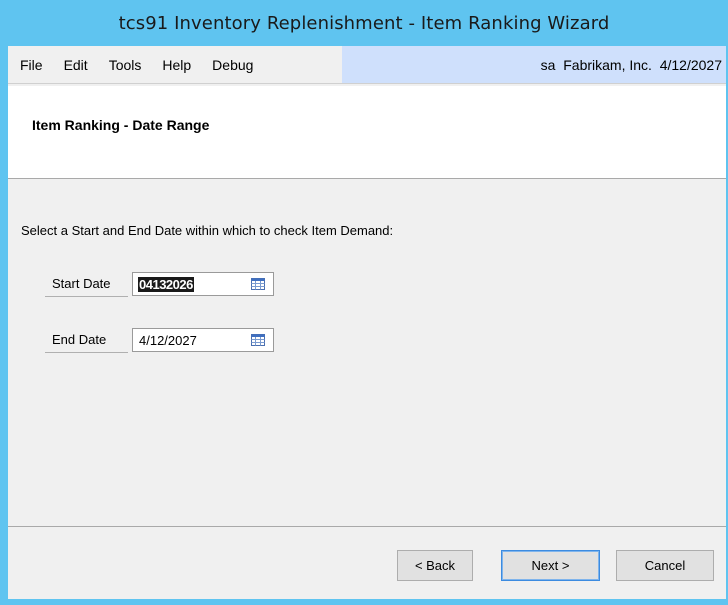  Describe the element at coordinates (168, 340) in the screenshot. I see `end-date-value: 4/12/2027` at that location.